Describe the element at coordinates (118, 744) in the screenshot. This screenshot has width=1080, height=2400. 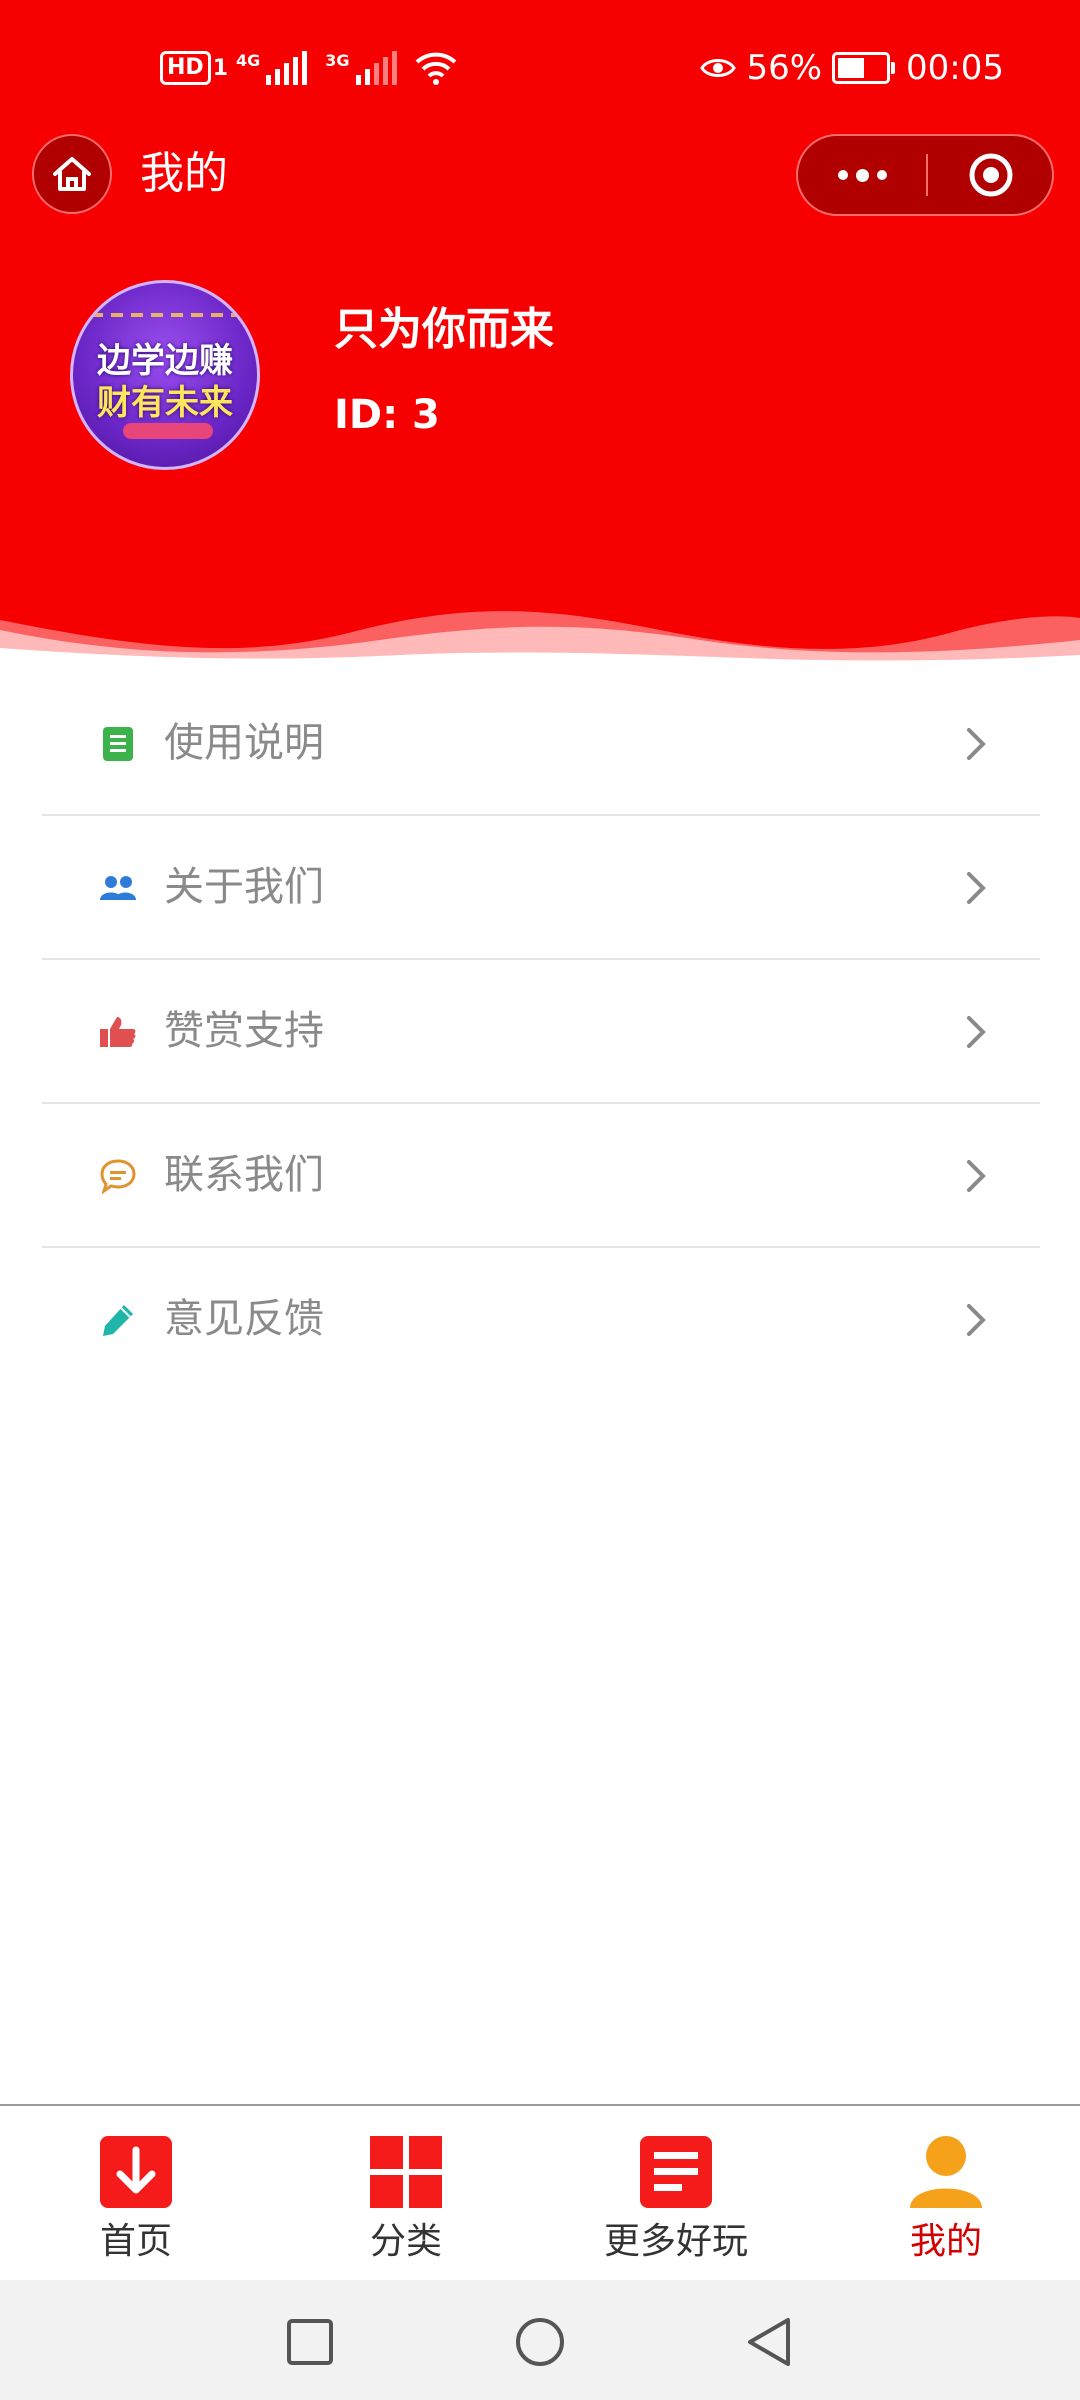
I see `document-icon` at that location.